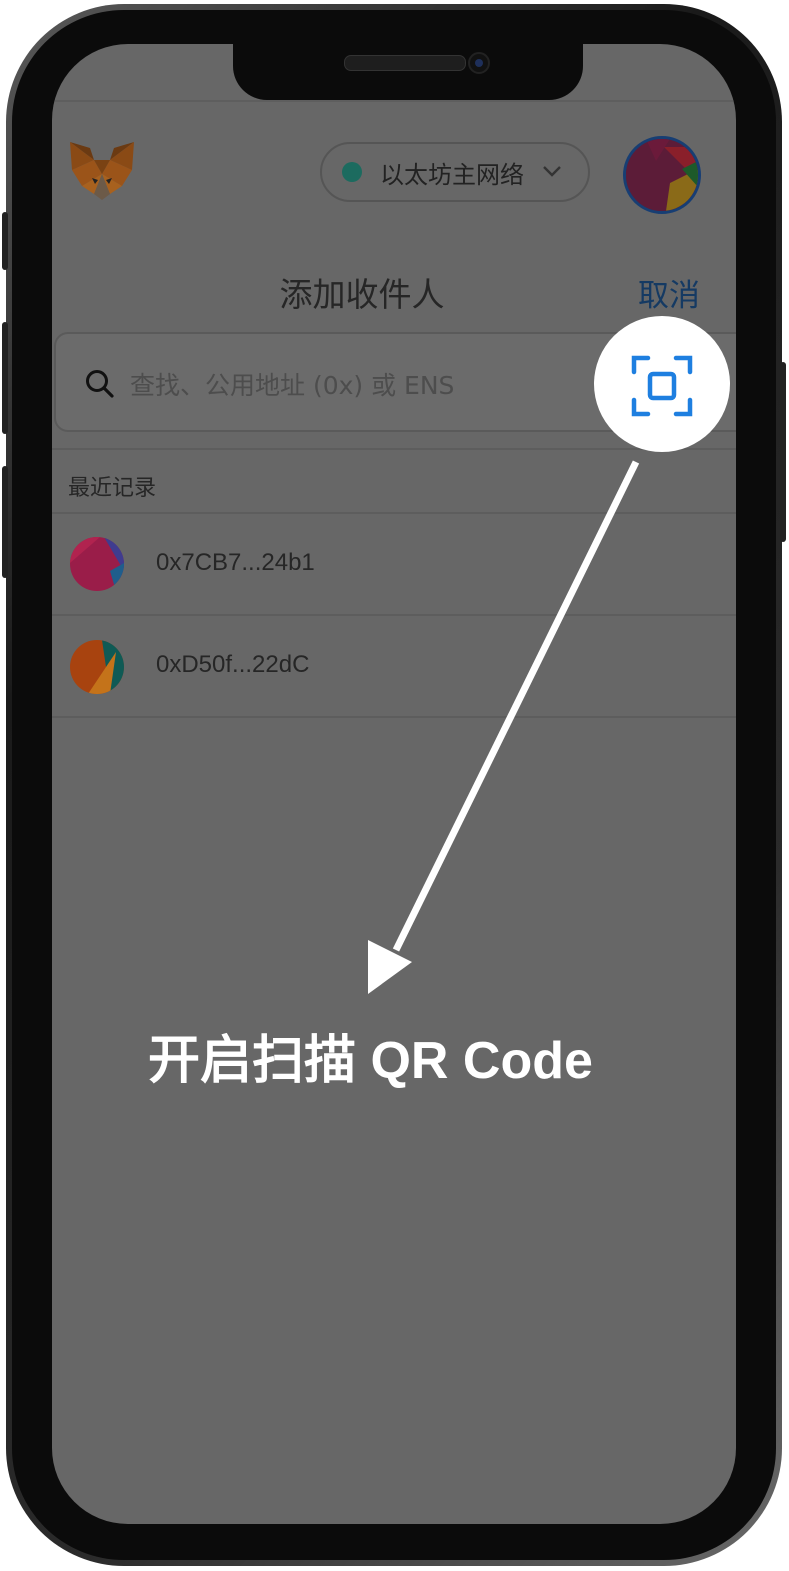 Image resolution: width=789 pixels, height=1571 pixels. I want to click on account-avatar, so click(662, 175).